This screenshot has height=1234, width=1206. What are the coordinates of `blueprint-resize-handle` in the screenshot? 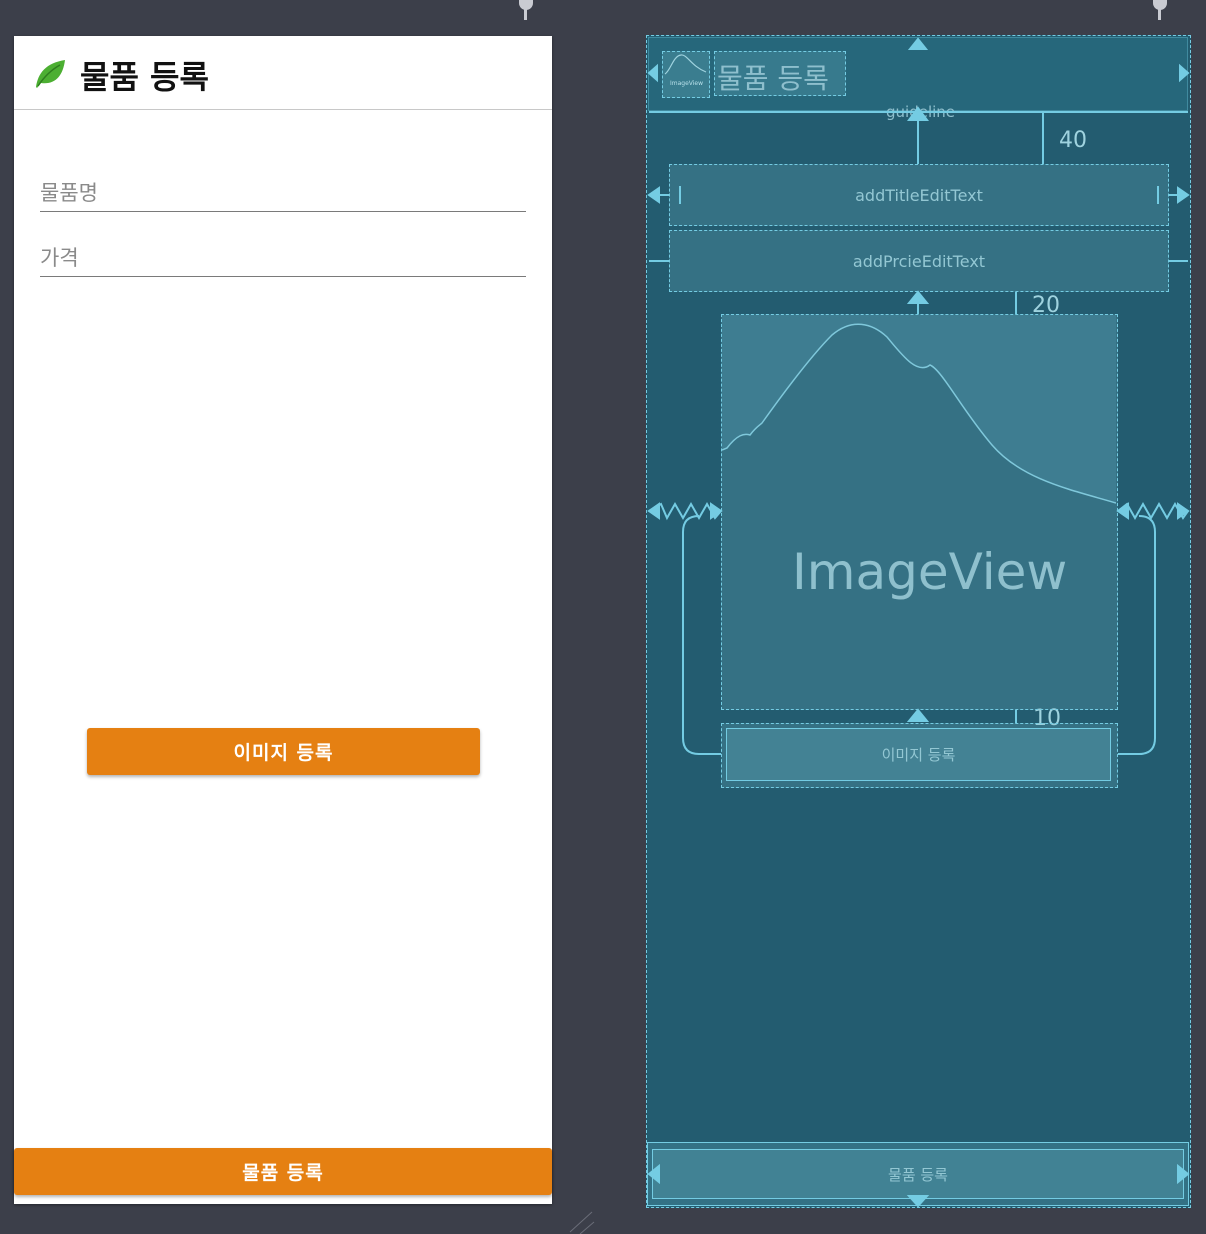 It's located at (1160, 10).